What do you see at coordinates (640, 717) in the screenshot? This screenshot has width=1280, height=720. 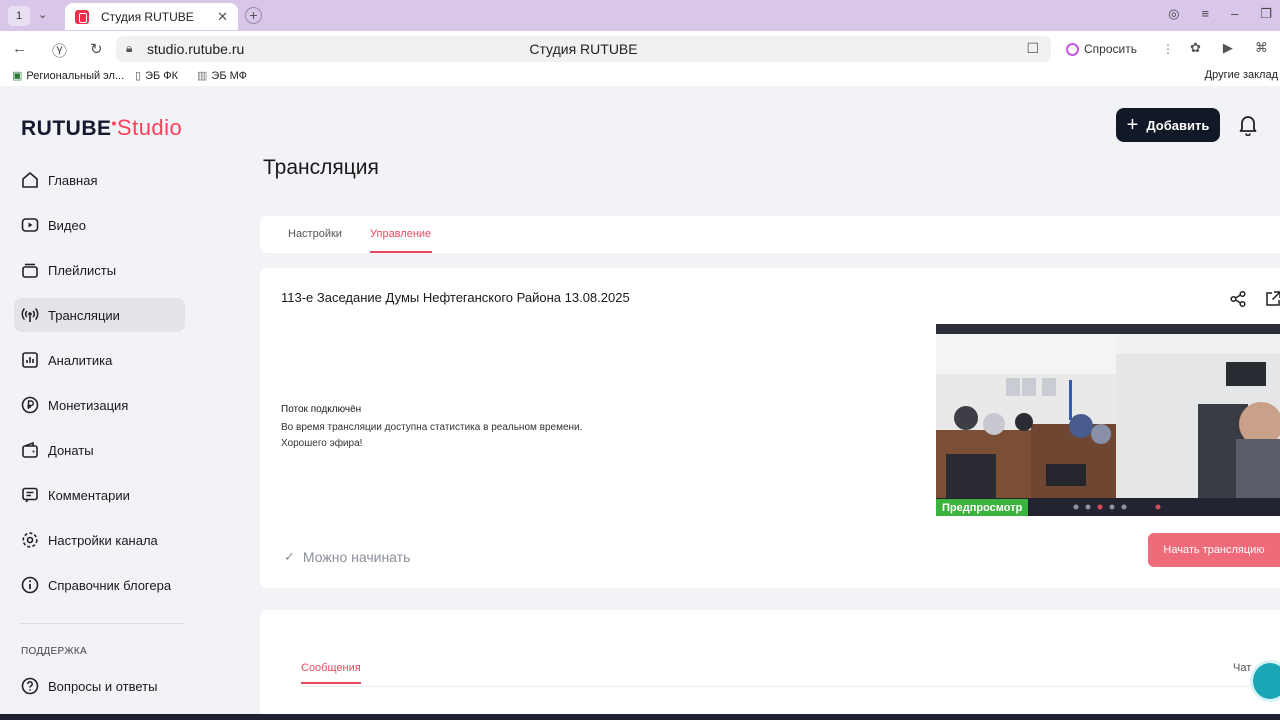 I see `os-taskbar` at bounding box center [640, 717].